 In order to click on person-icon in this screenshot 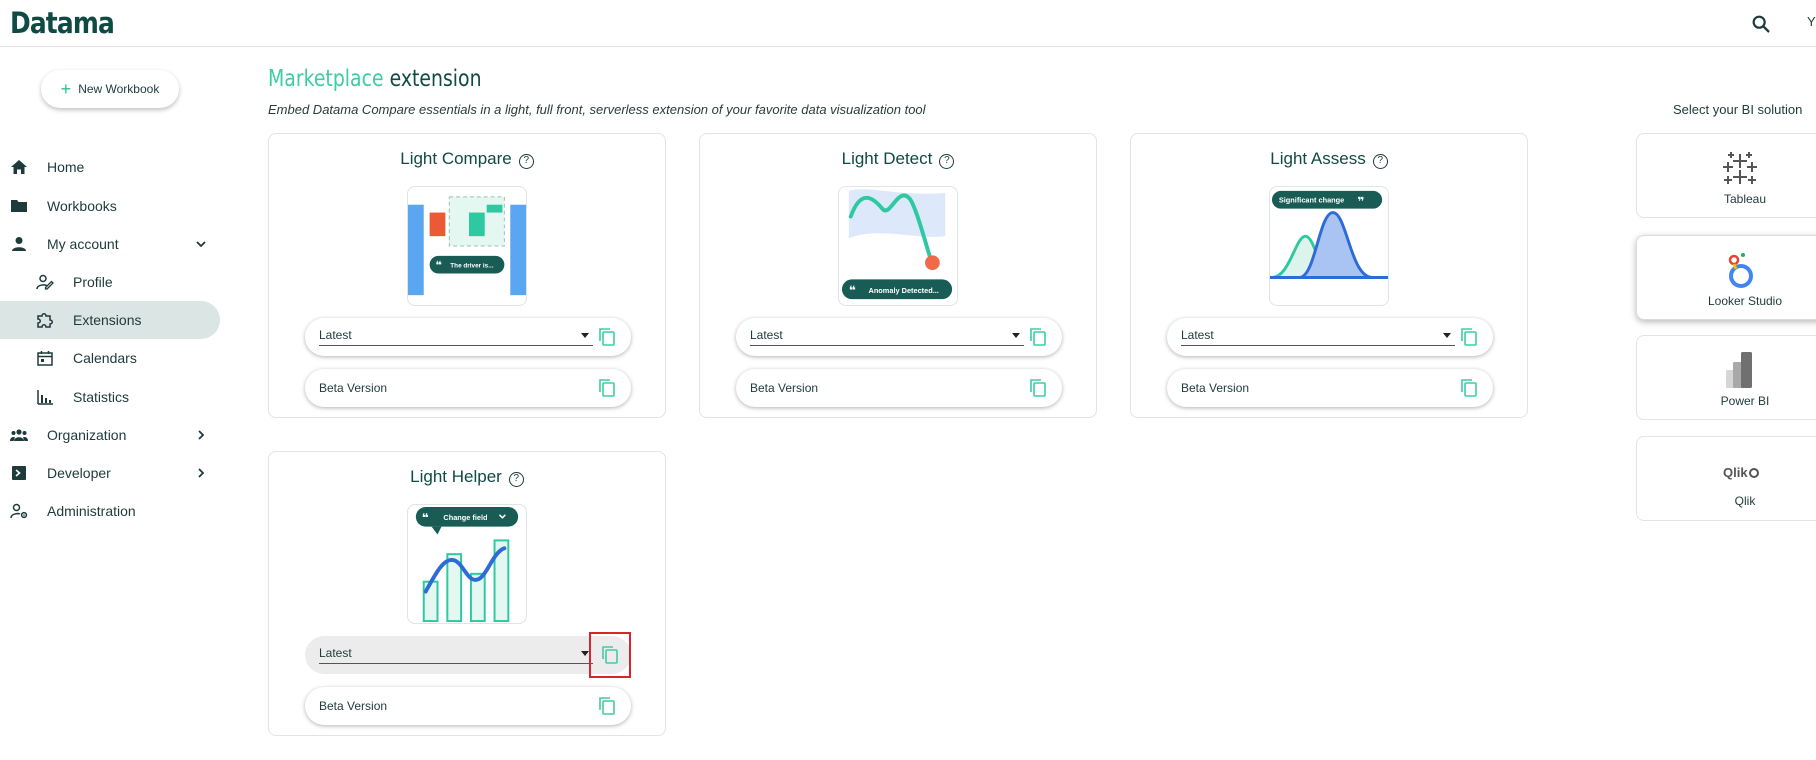, I will do `click(19, 244)`.